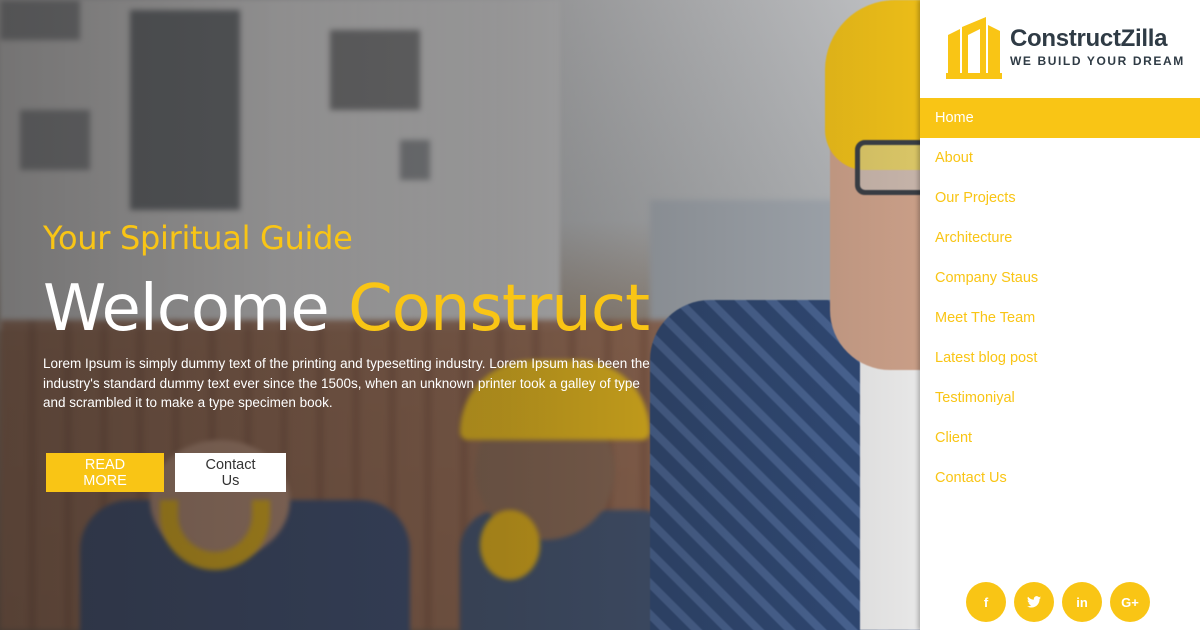  Describe the element at coordinates (186, 309) in the screenshot. I see `hero-headline-white: Welcome` at that location.